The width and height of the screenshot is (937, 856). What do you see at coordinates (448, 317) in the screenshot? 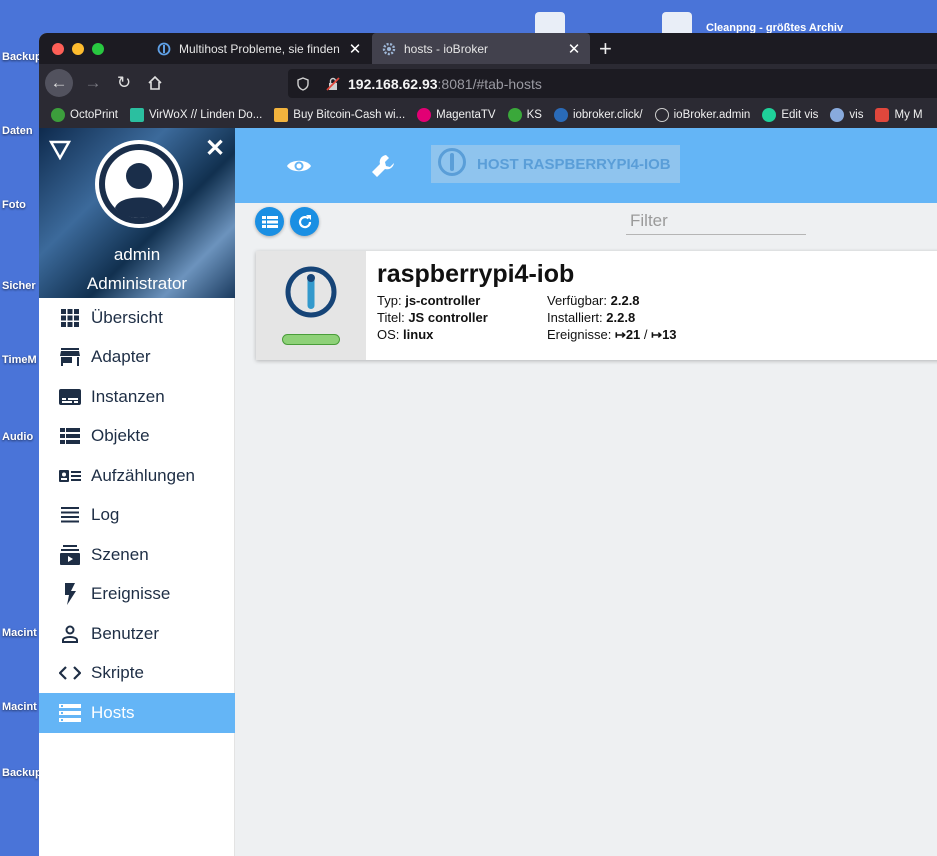
I see `host-titel: JS controller` at bounding box center [448, 317].